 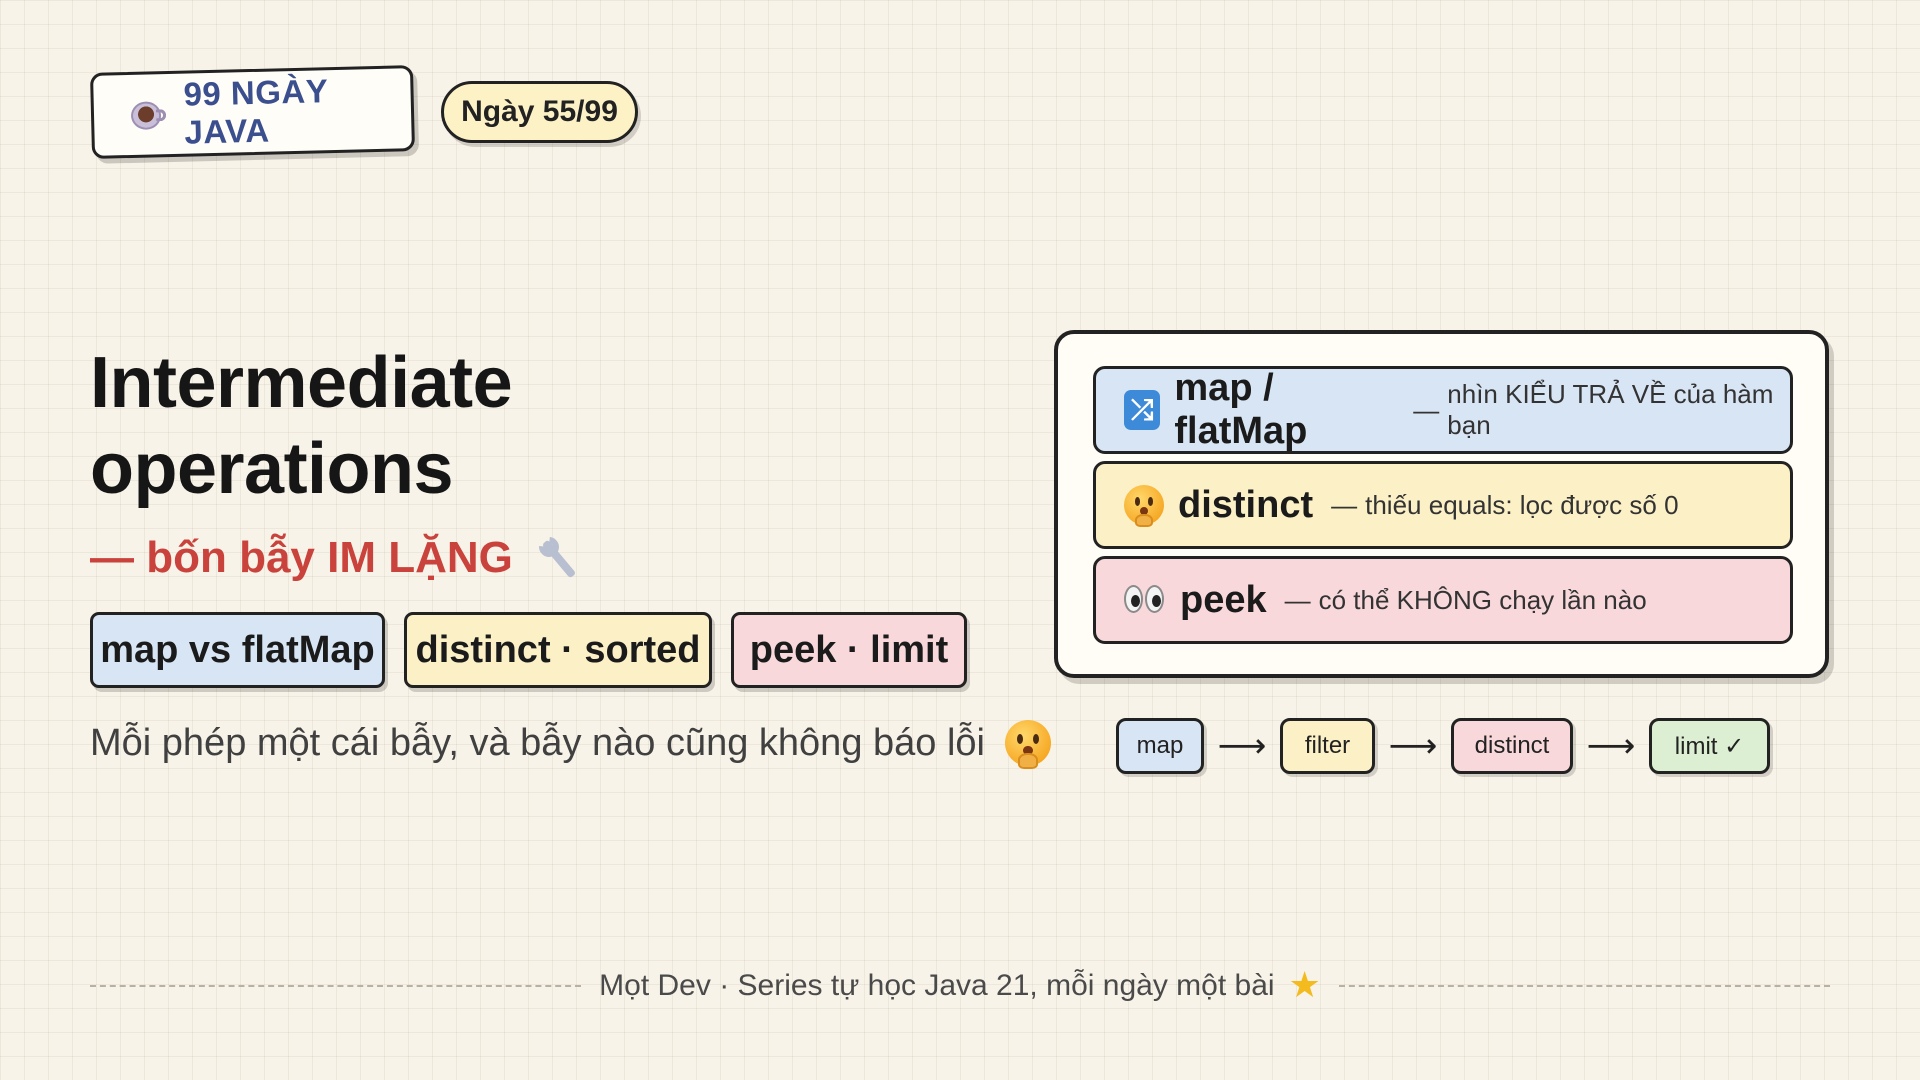 I want to click on tag-map-vs-flatmap: map vs flatMap, so click(x=237, y=650).